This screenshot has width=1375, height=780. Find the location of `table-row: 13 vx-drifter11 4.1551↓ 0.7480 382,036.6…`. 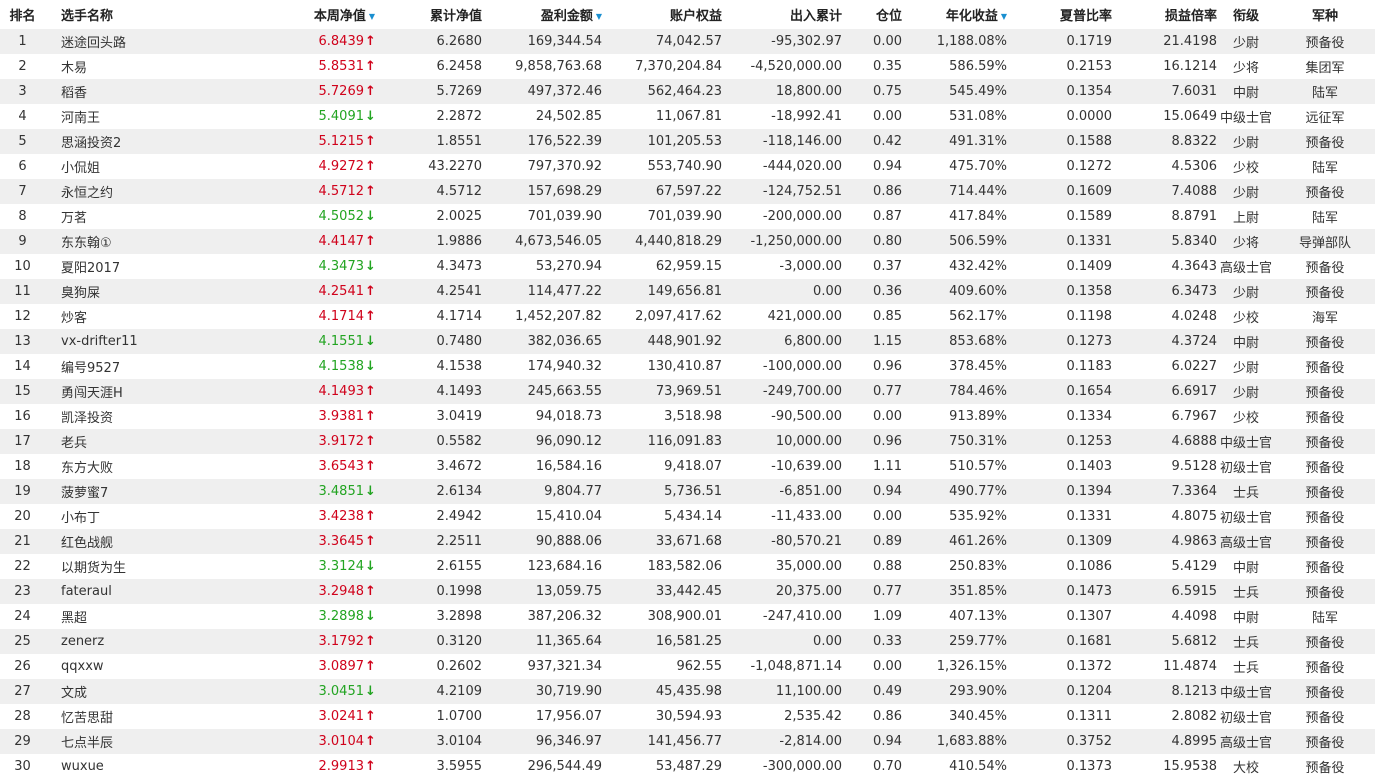

table-row: 13 vx-drifter11 4.1551↓ 0.7480 382,036.6… is located at coordinates (687, 341).